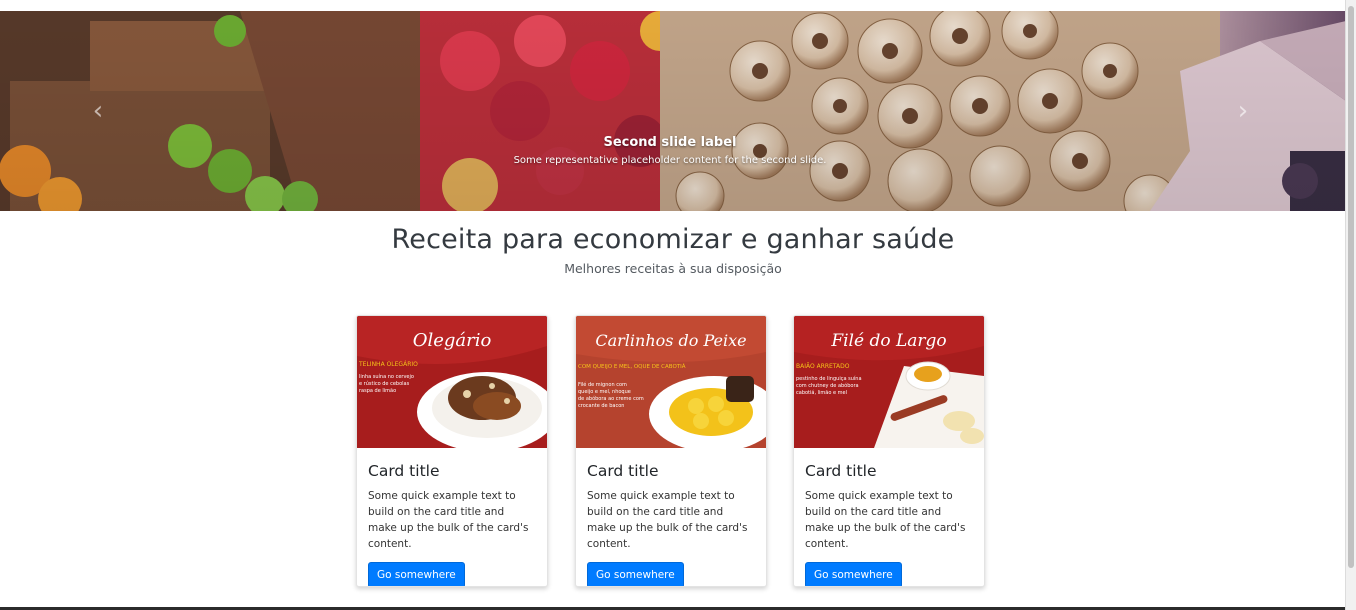 The image size is (1356, 610). I want to click on card-image-line: pestinho de linguiça suína, so click(829, 378).